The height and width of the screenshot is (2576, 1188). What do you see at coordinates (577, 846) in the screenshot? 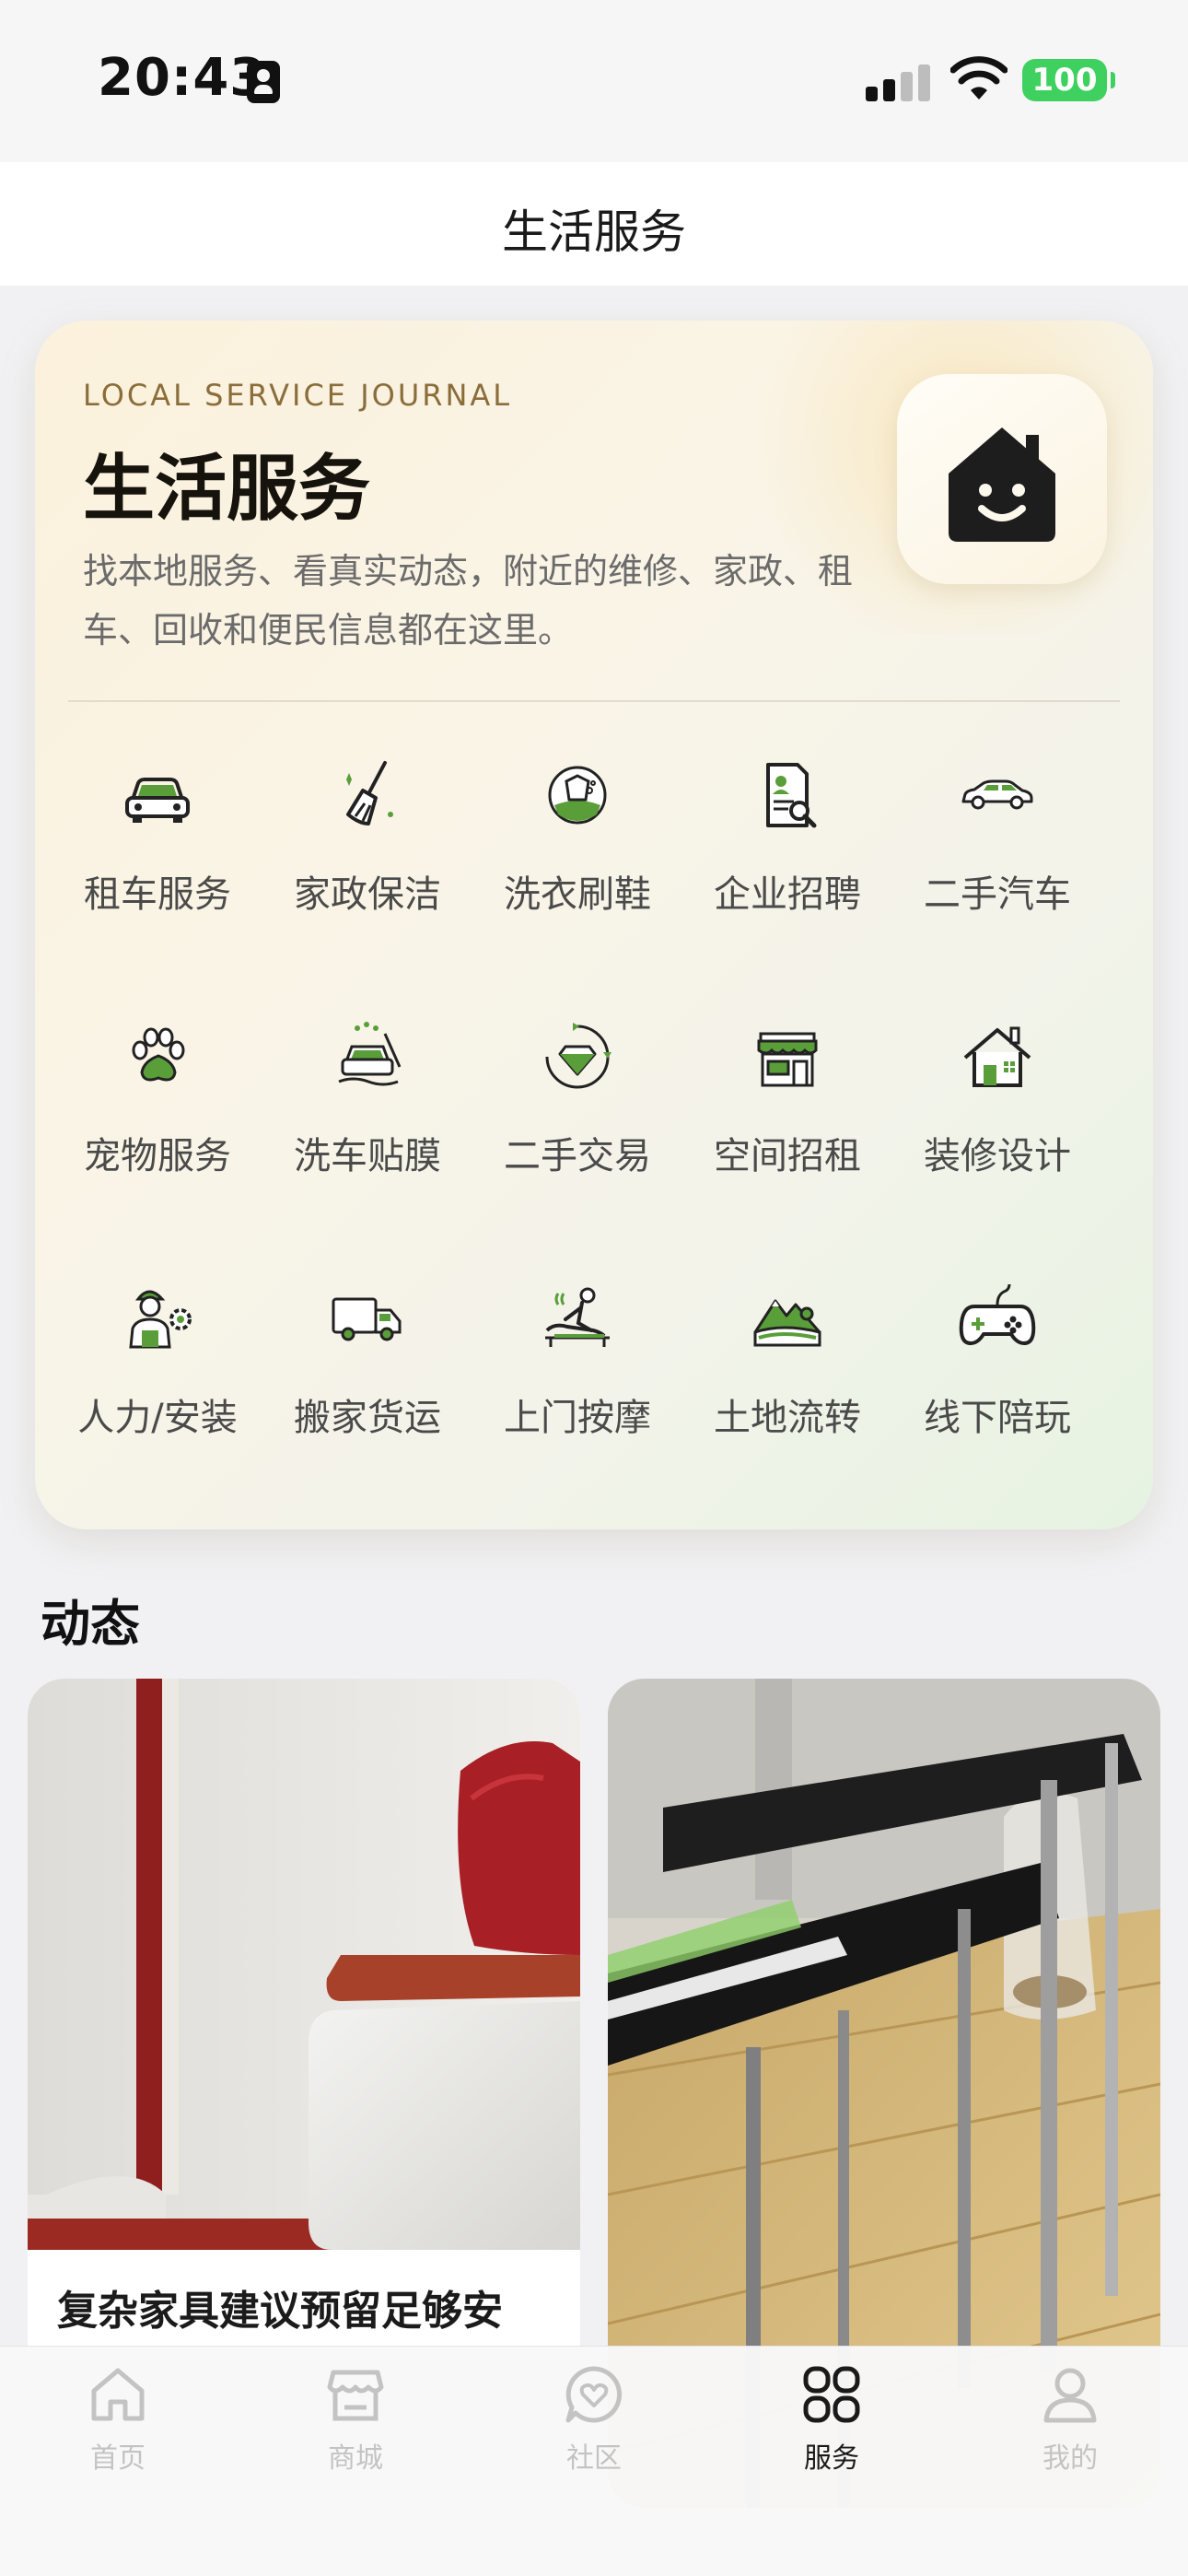
I see `service-item-laundry: 洗衣刷鞋` at bounding box center [577, 846].